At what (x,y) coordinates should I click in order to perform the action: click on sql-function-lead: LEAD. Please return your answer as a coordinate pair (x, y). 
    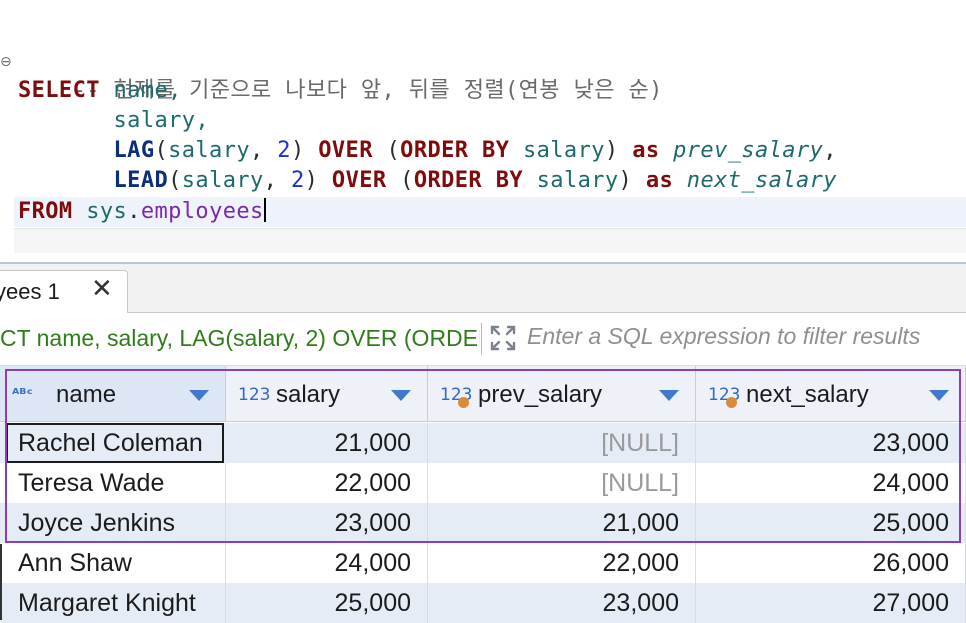
    Looking at the image, I should click on (141, 180).